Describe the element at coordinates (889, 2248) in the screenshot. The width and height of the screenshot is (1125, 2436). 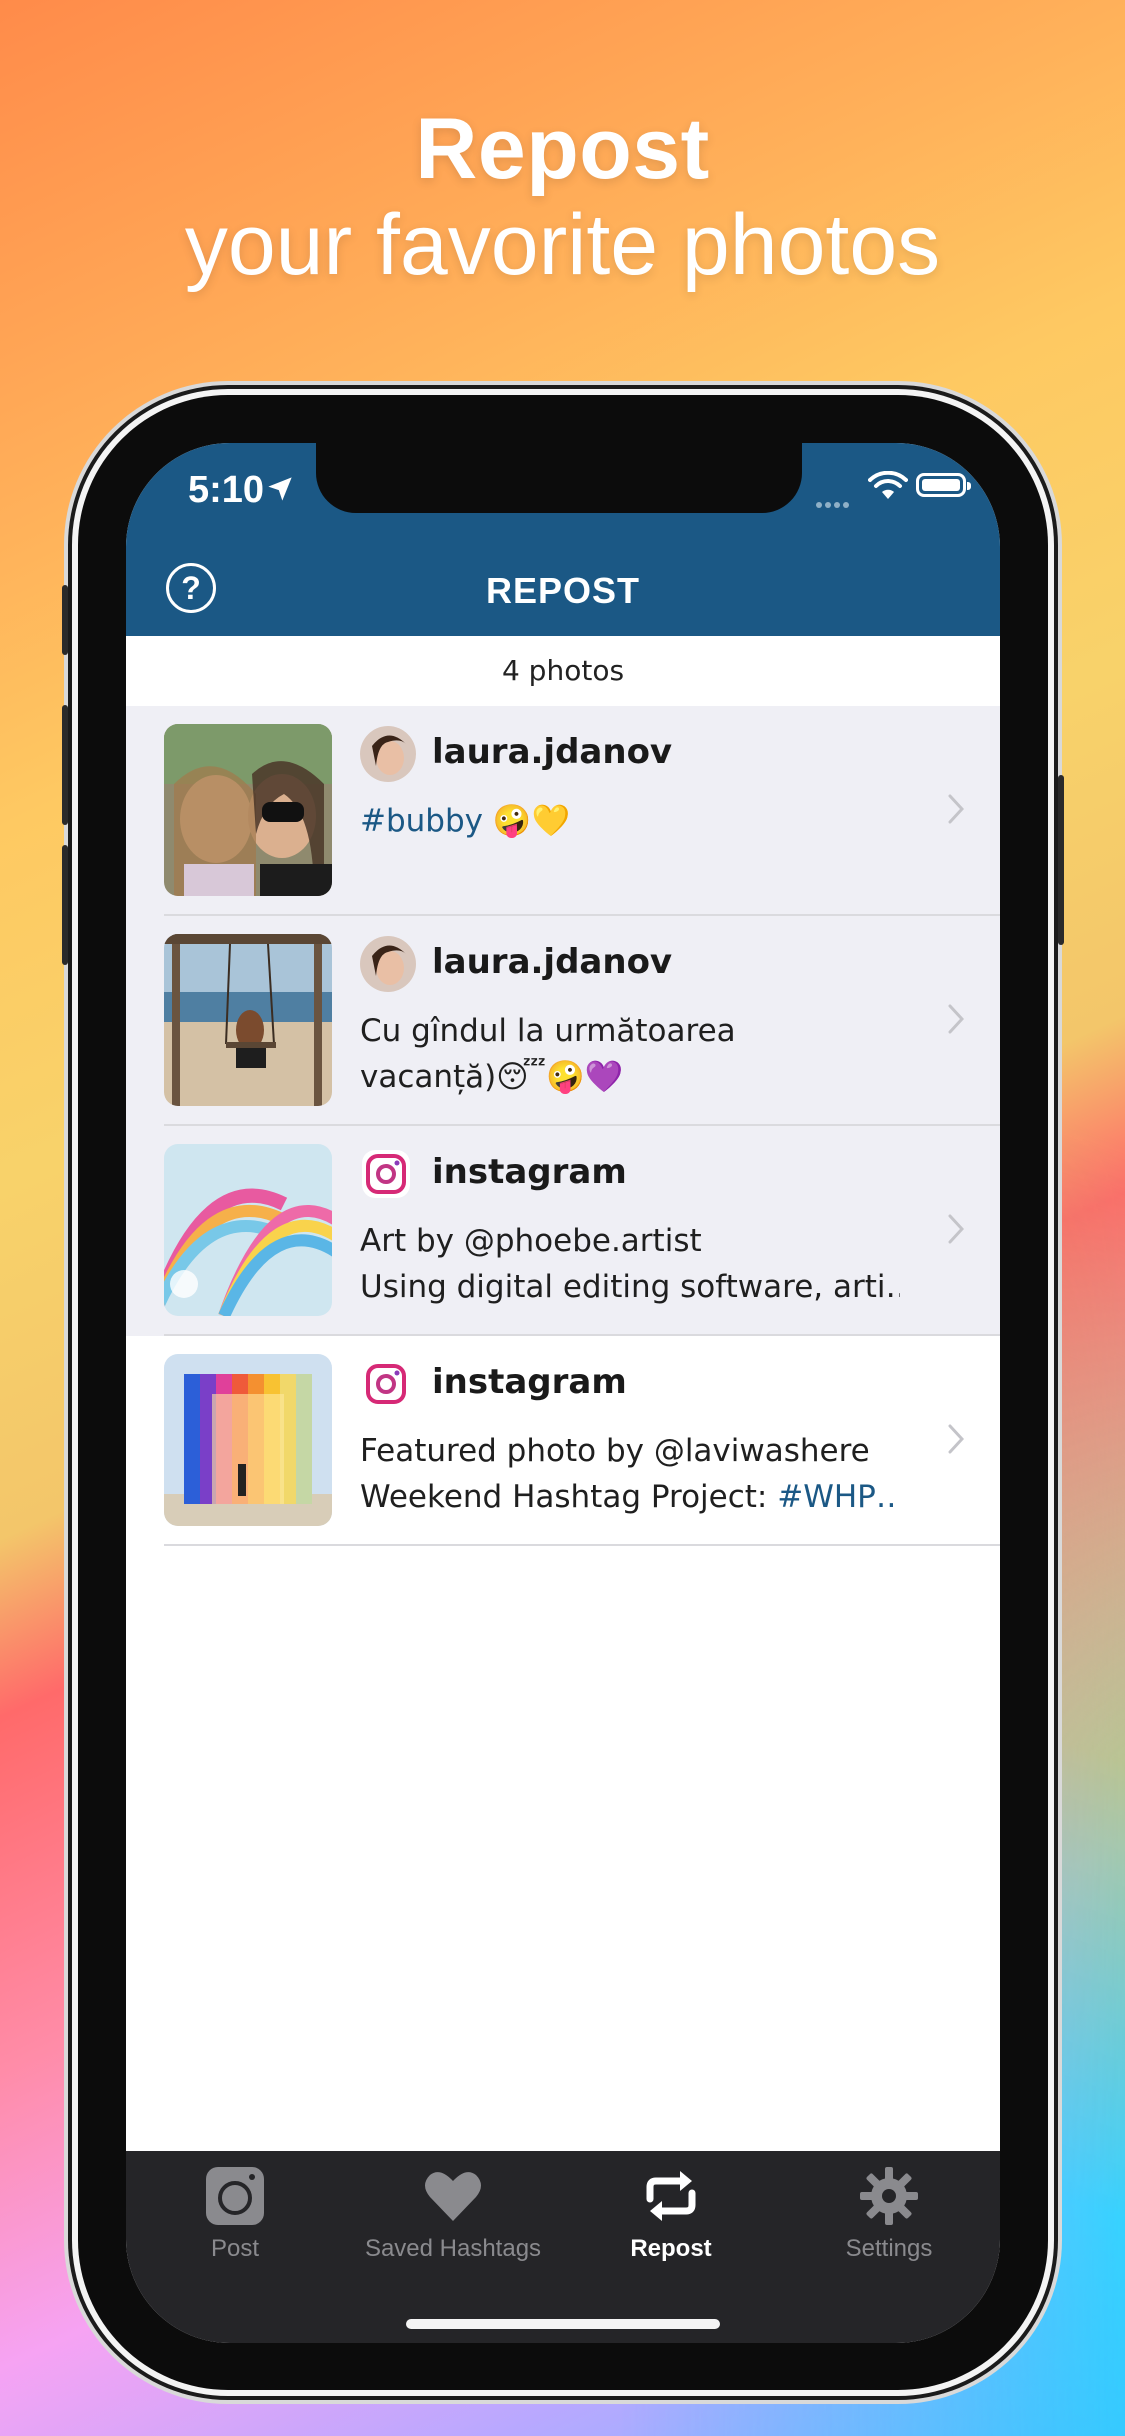
I see `tab-label: Settings` at that location.